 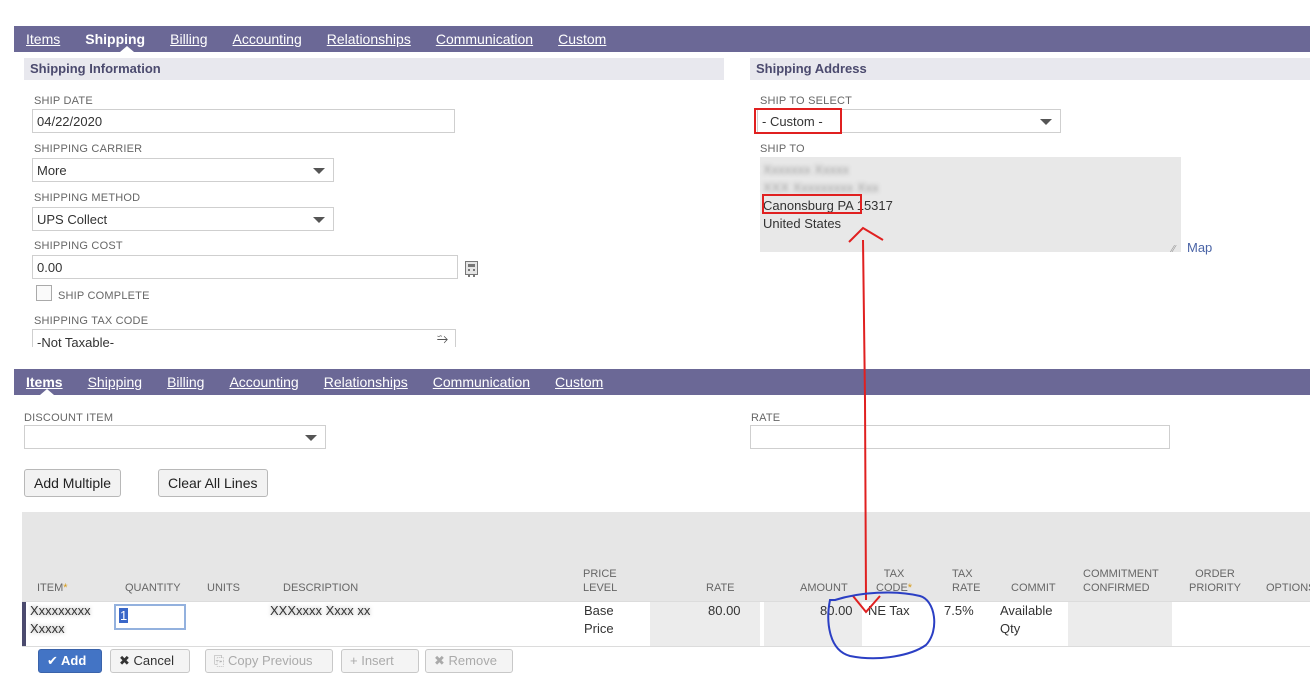 What do you see at coordinates (52, 588) in the screenshot?
I see `col-item: ITEM*` at bounding box center [52, 588].